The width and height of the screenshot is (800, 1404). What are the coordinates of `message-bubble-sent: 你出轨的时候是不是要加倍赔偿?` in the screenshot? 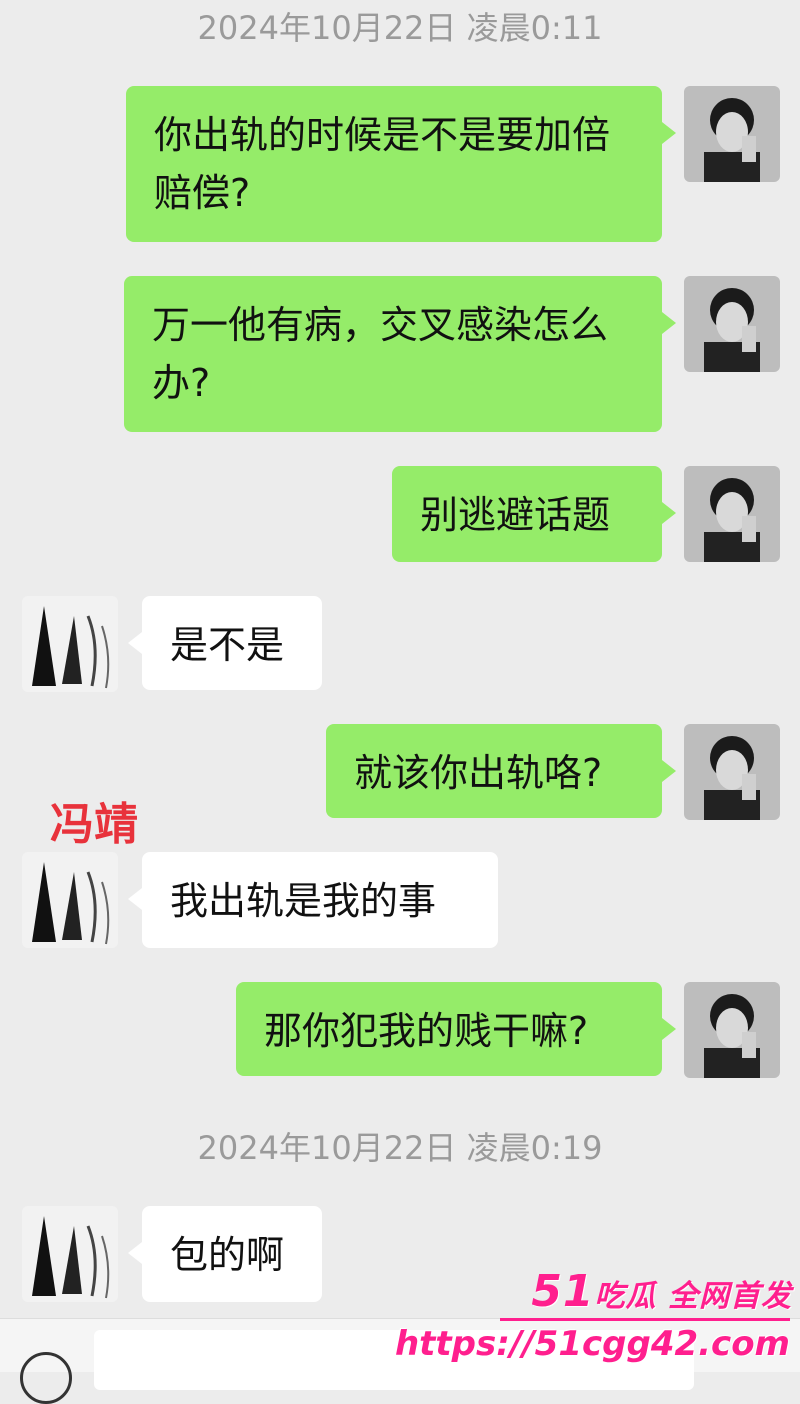 It's located at (401, 164).